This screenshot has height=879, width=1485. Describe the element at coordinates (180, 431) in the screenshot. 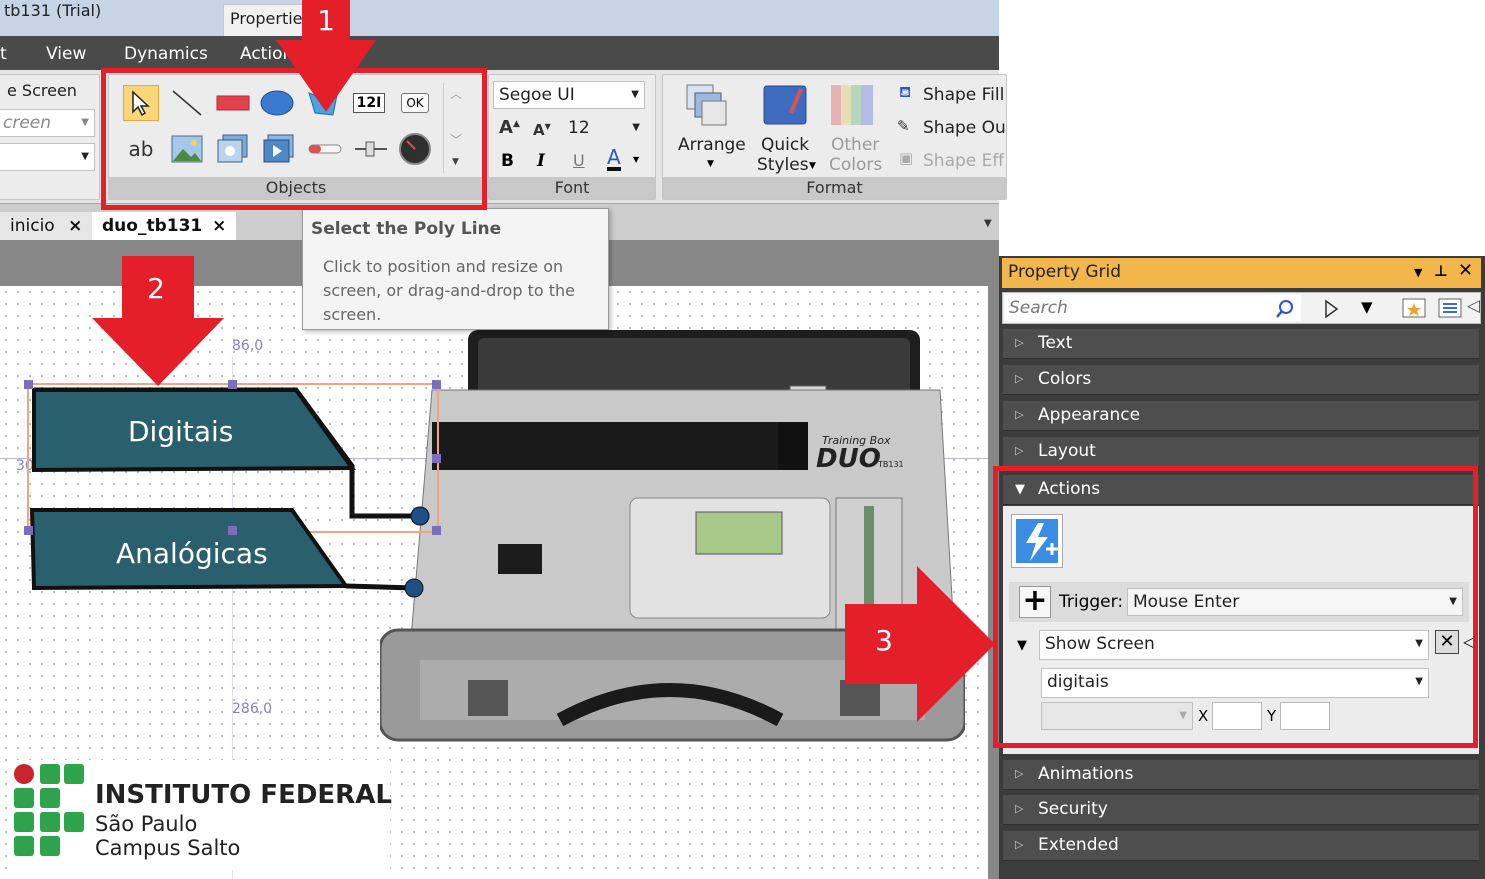

I see `digitais-button: Digitais` at that location.